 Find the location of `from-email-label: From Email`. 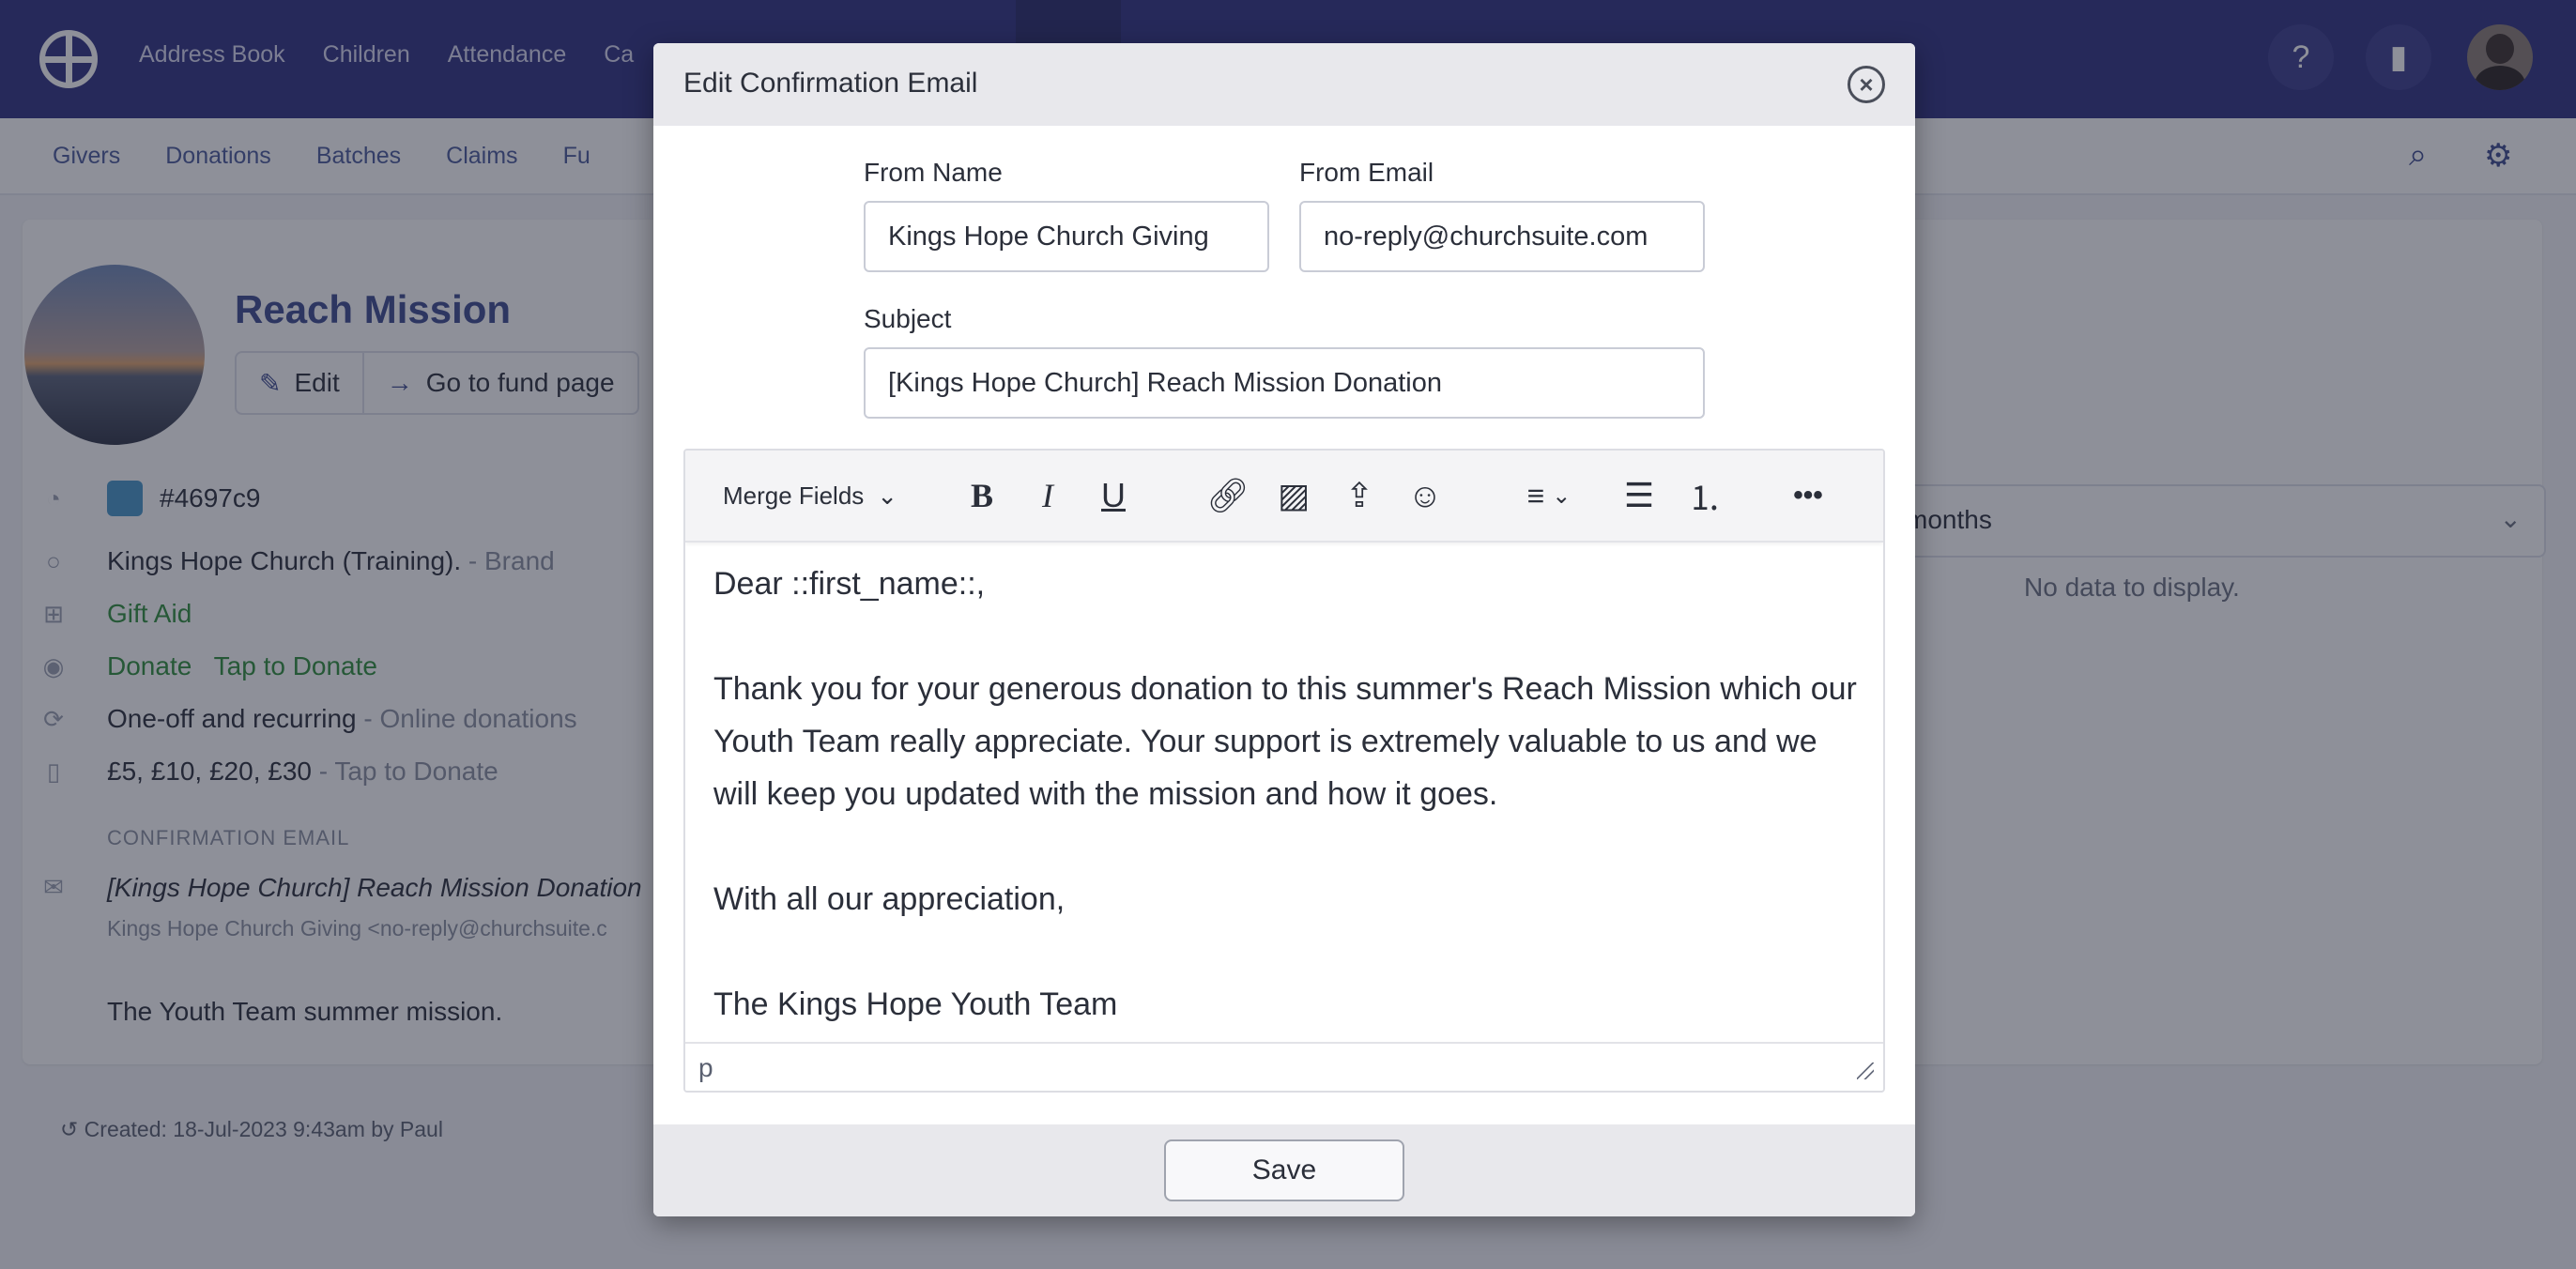

from-email-label: From Email is located at coordinates (1367, 172).